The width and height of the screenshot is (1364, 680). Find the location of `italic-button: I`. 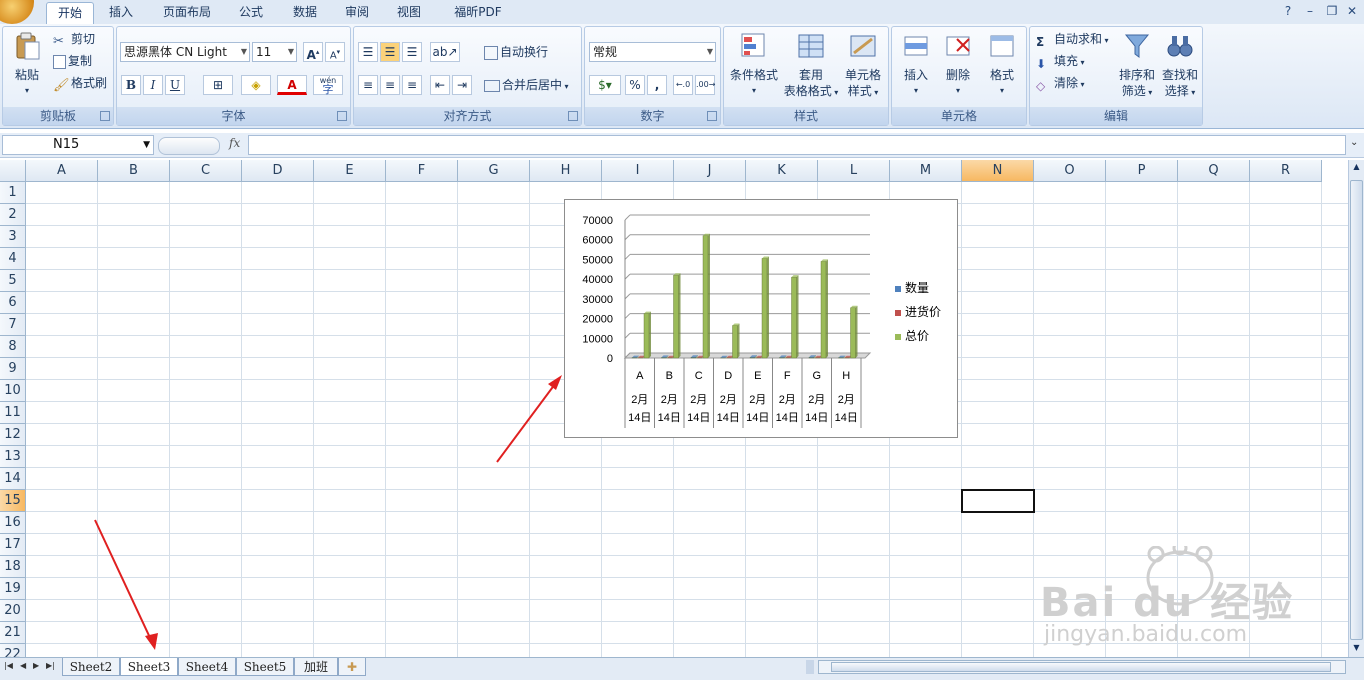

italic-button: I is located at coordinates (153, 85).